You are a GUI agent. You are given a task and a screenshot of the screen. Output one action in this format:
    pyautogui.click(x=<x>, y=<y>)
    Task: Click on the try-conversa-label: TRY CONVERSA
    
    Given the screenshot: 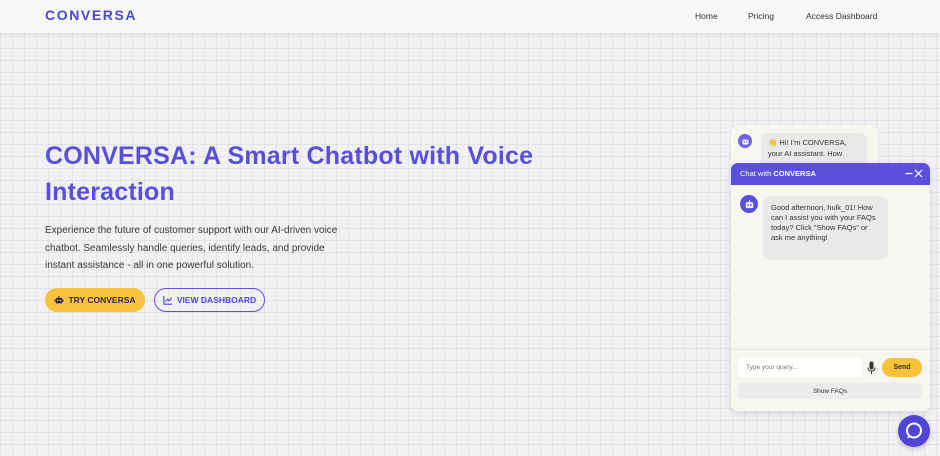 What is the action you would take?
    pyautogui.click(x=102, y=300)
    